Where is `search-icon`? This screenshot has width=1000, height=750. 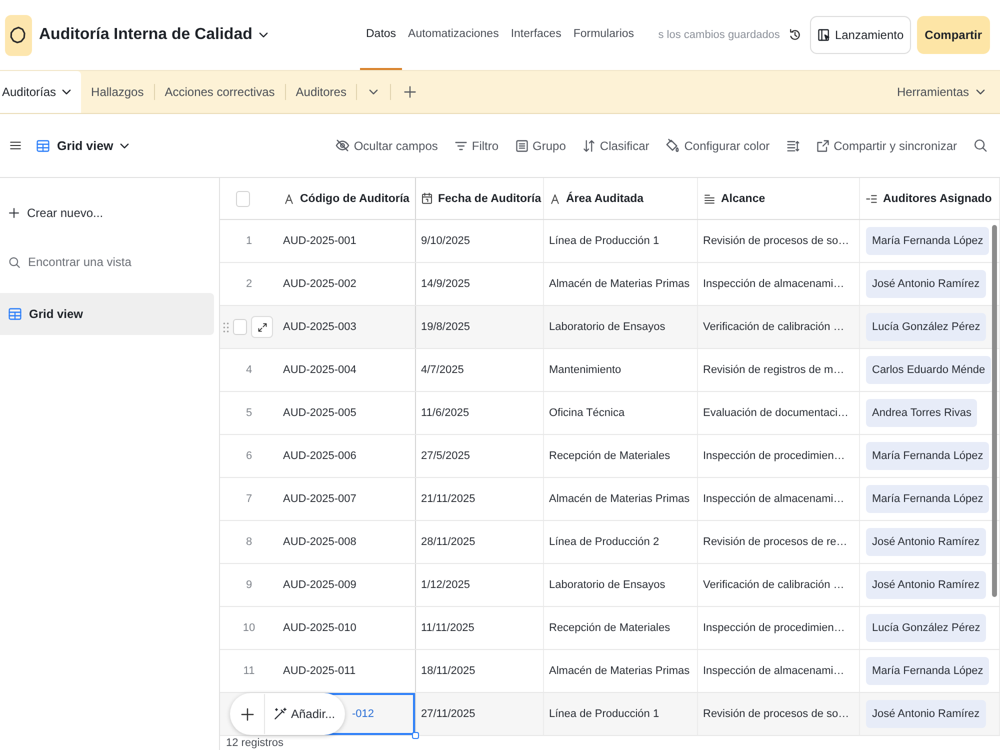 search-icon is located at coordinates (980, 145).